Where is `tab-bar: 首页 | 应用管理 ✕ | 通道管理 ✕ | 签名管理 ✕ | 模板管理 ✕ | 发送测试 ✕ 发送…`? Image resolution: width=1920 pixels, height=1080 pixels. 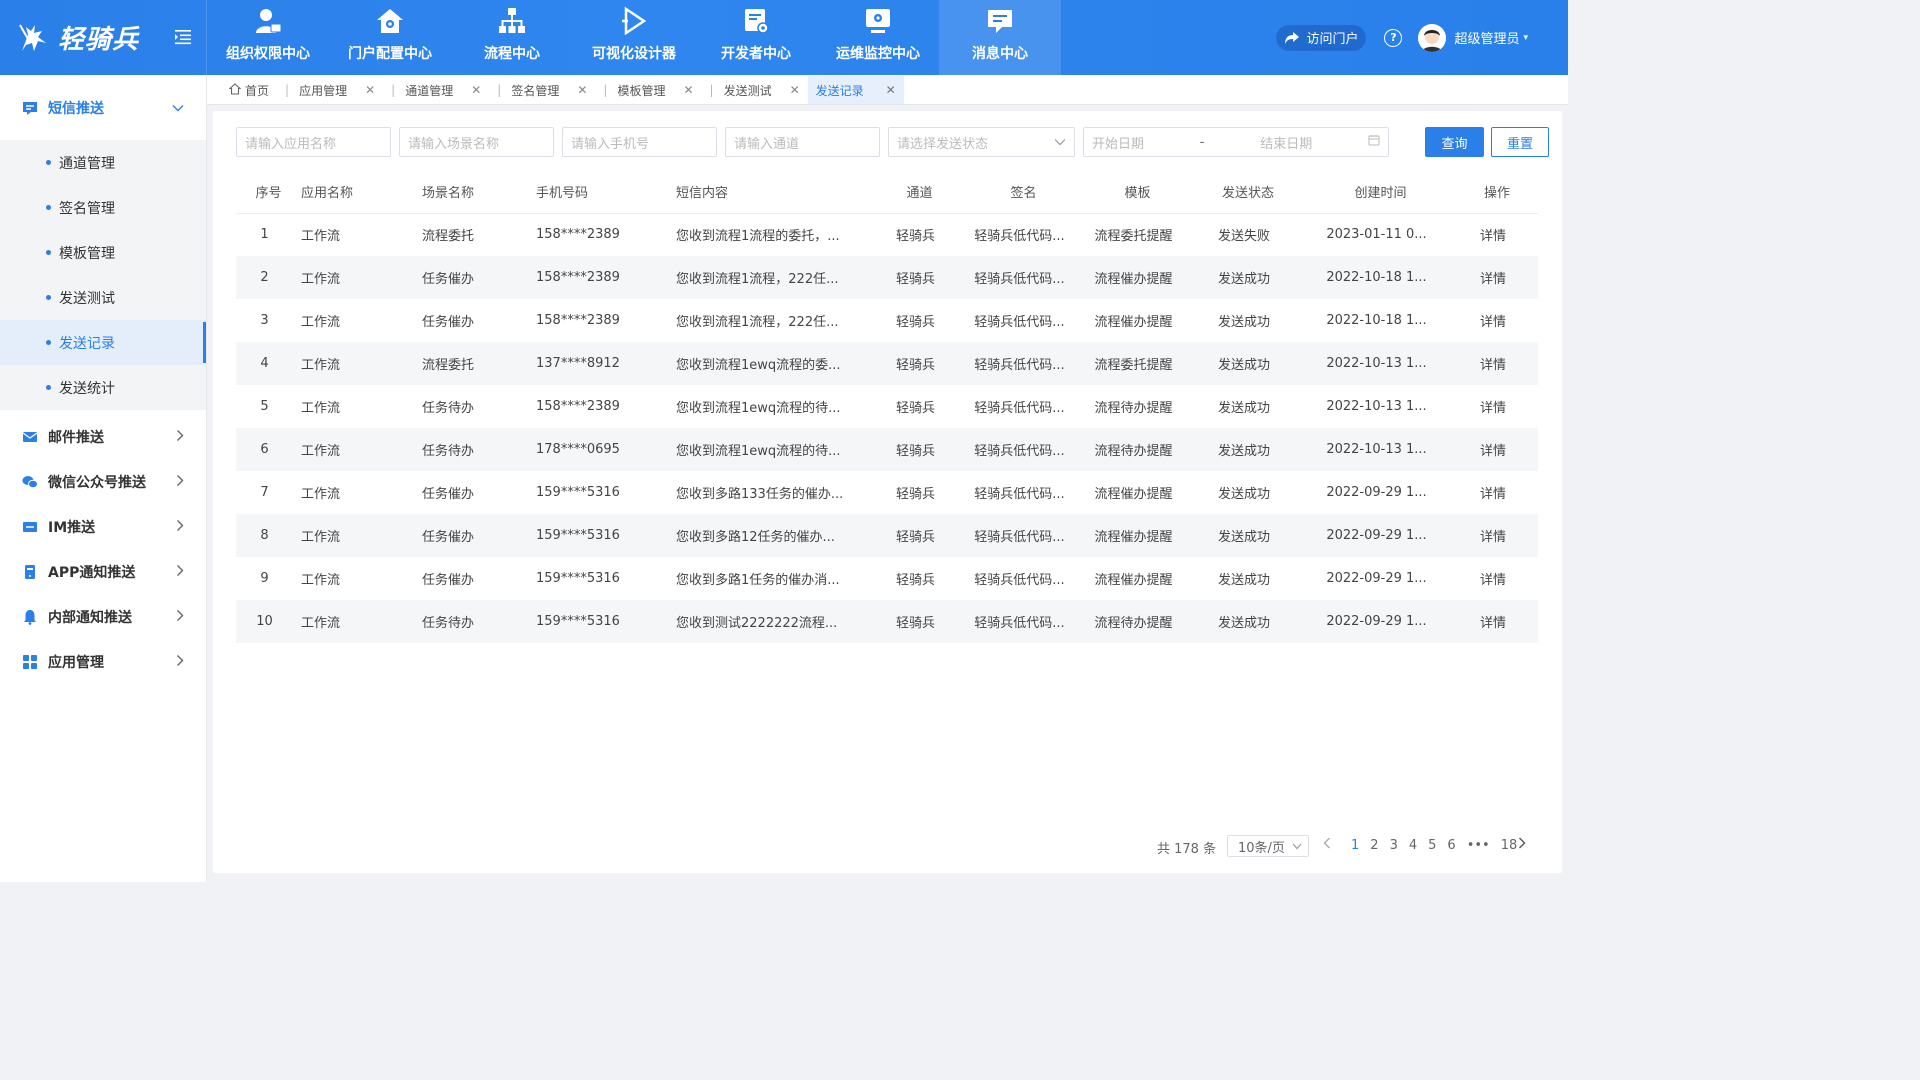
tab-bar: 首页 | 应用管理 ✕ | 通道管理 ✕ | 签名管理 ✕ | 模板管理 ✕ | 发送测试 ✕ 发送… is located at coordinates (887, 90).